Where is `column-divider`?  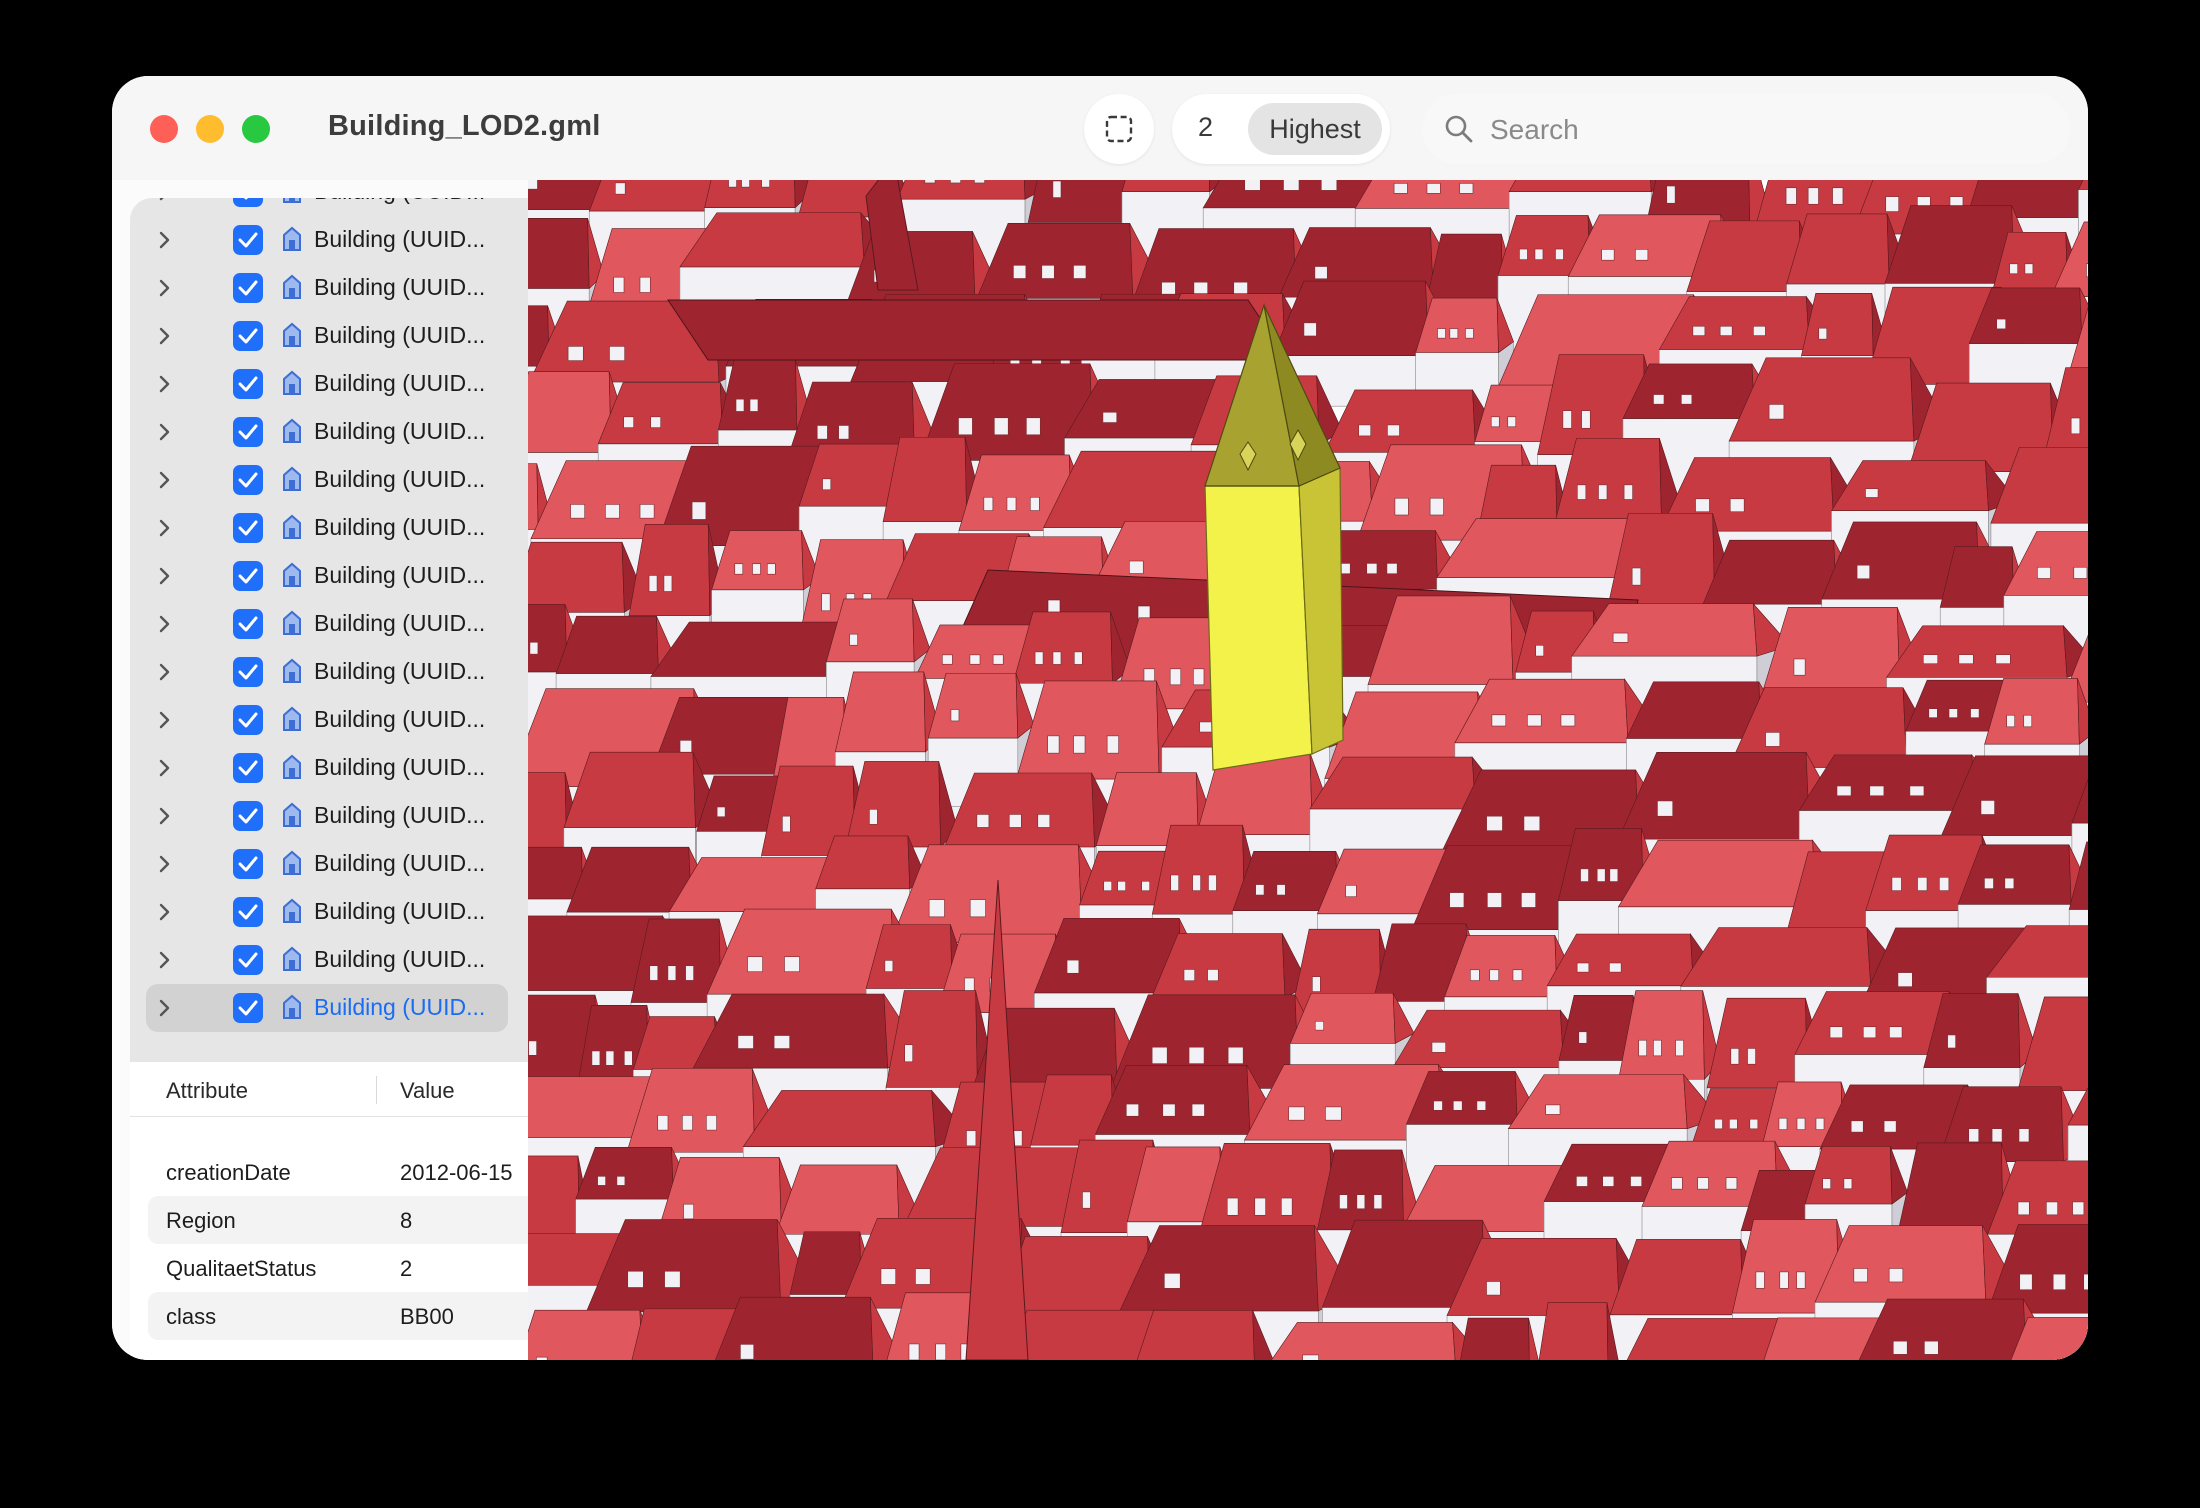 column-divider is located at coordinates (376, 1090).